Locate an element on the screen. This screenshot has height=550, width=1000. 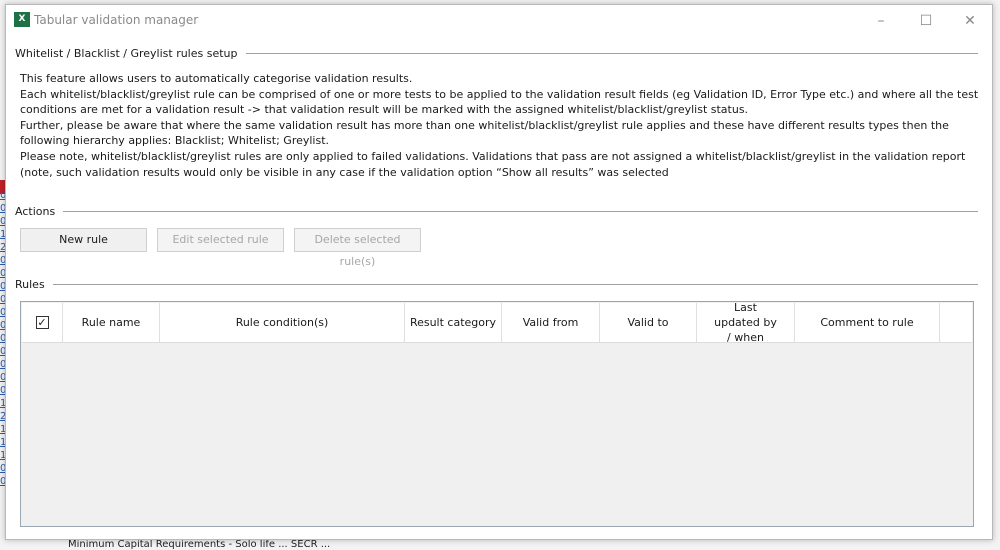
column-last-updated: Last updated by / when is located at coordinates (746, 322).